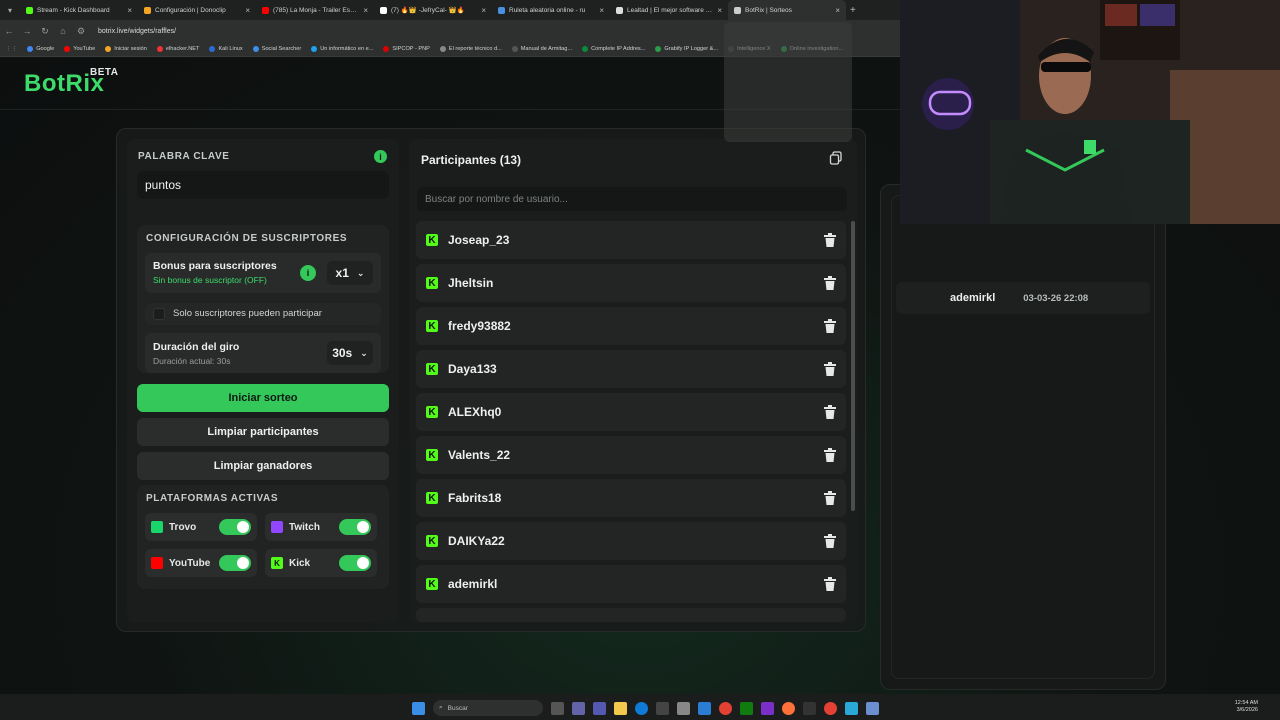  What do you see at coordinates (63, 31) in the screenshot?
I see `home-icon: ⌂` at bounding box center [63, 31].